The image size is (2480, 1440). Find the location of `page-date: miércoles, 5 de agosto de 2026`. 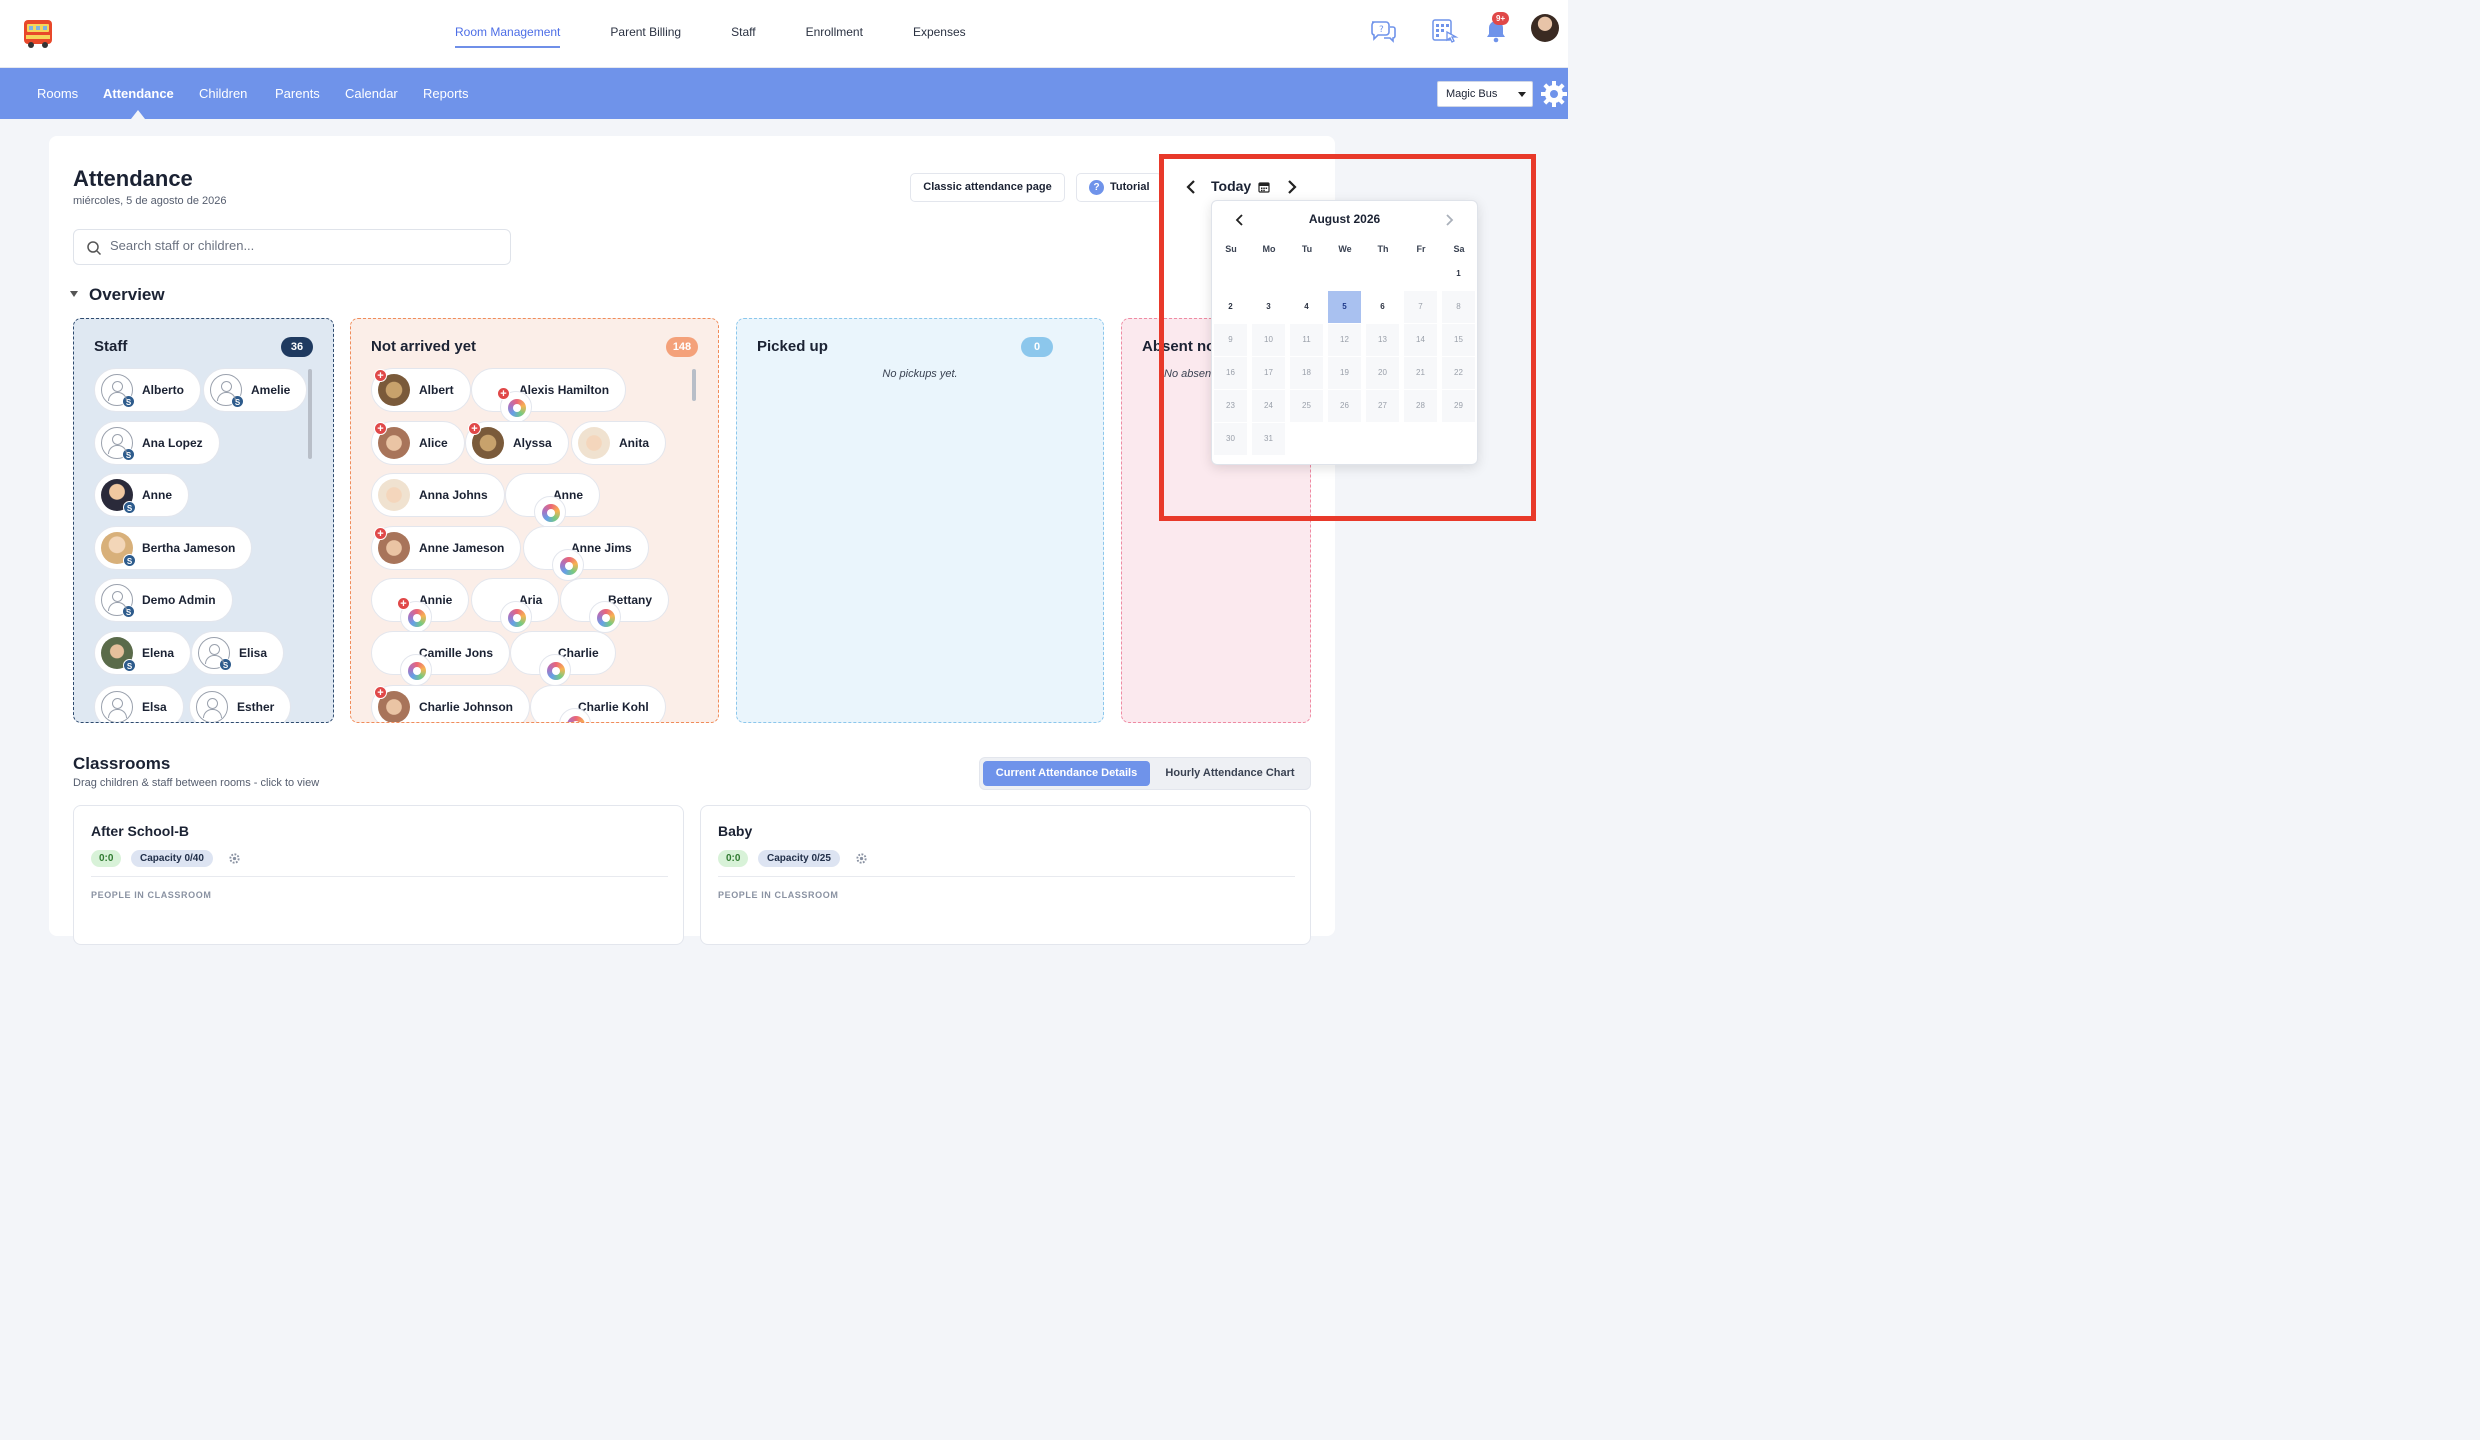

page-date: miércoles, 5 de agosto de 2026 is located at coordinates (150, 201).